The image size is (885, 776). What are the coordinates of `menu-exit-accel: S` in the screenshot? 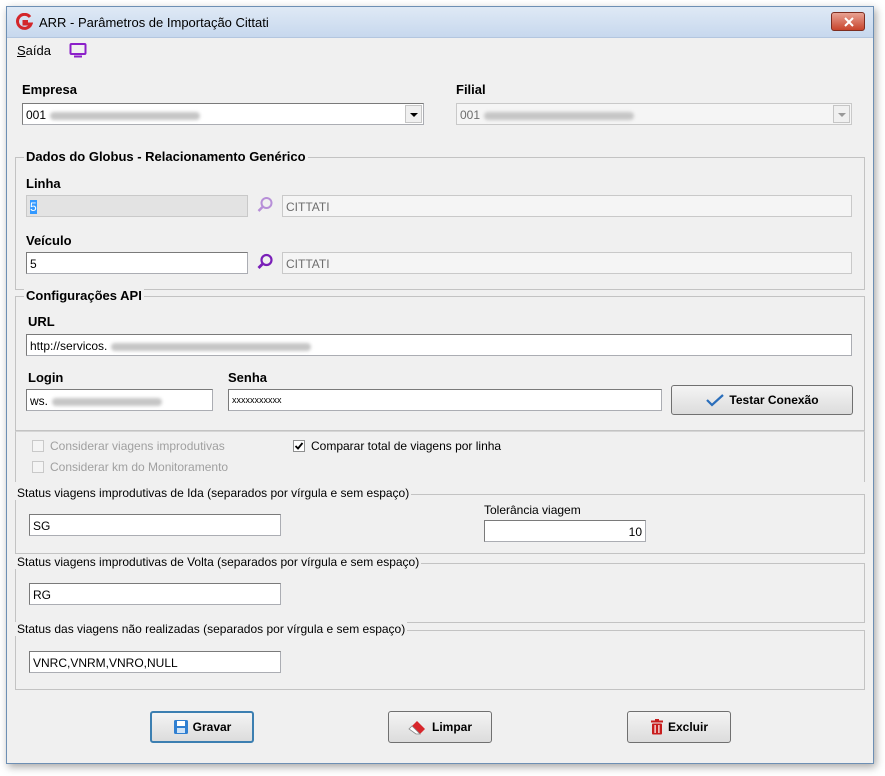 It's located at (21, 50).